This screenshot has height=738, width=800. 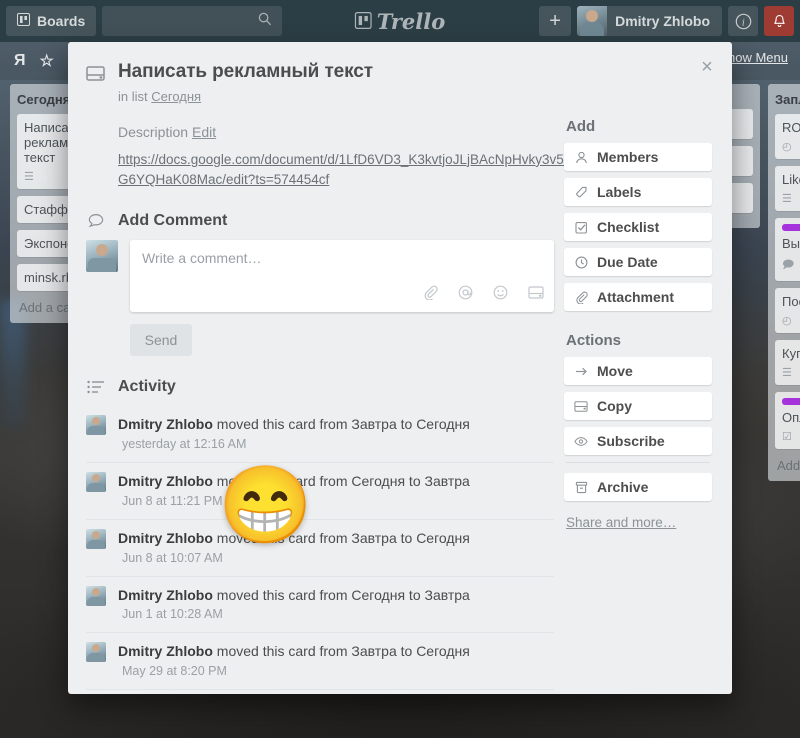 What do you see at coordinates (581, 487) in the screenshot?
I see `archive-icon` at bounding box center [581, 487].